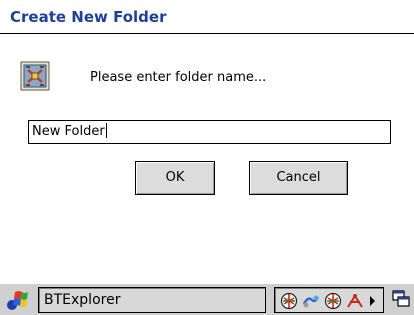 The height and width of the screenshot is (315, 414). What do you see at coordinates (355, 301) in the screenshot?
I see `signal-icon` at bounding box center [355, 301].